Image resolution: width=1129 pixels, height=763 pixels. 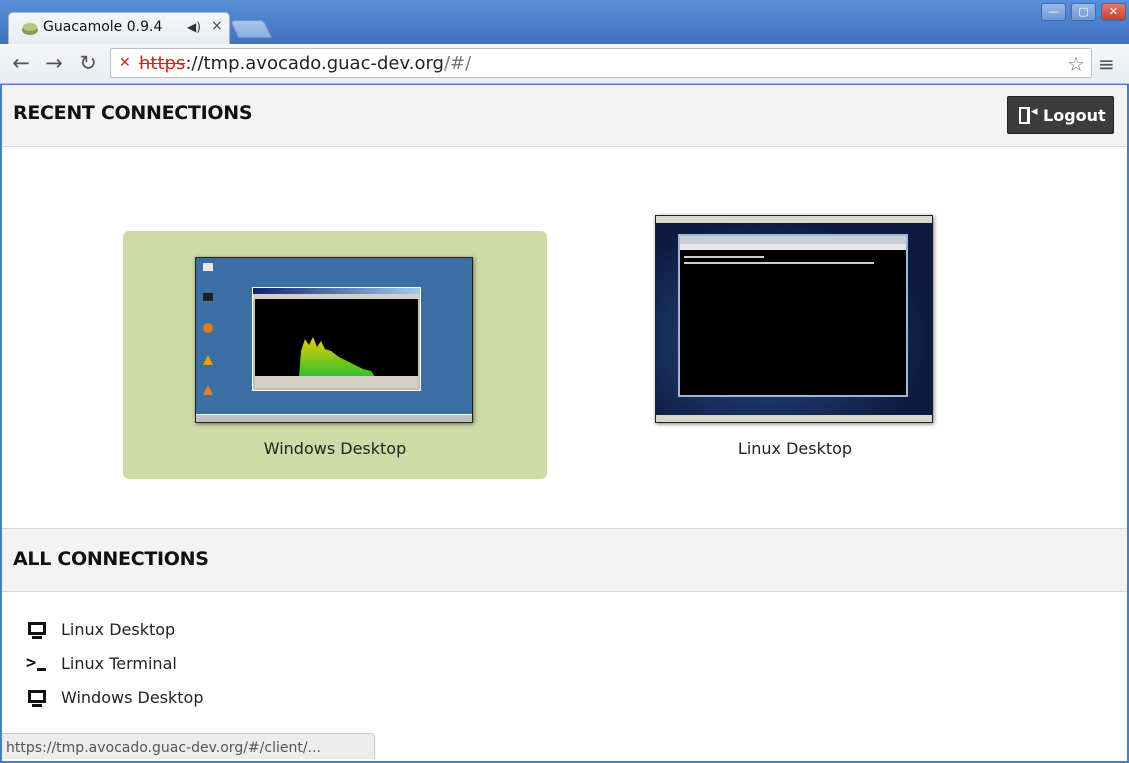 I want to click on browser-tab: Guacamole 0.9.4 ◀) ×, so click(x=119, y=28).